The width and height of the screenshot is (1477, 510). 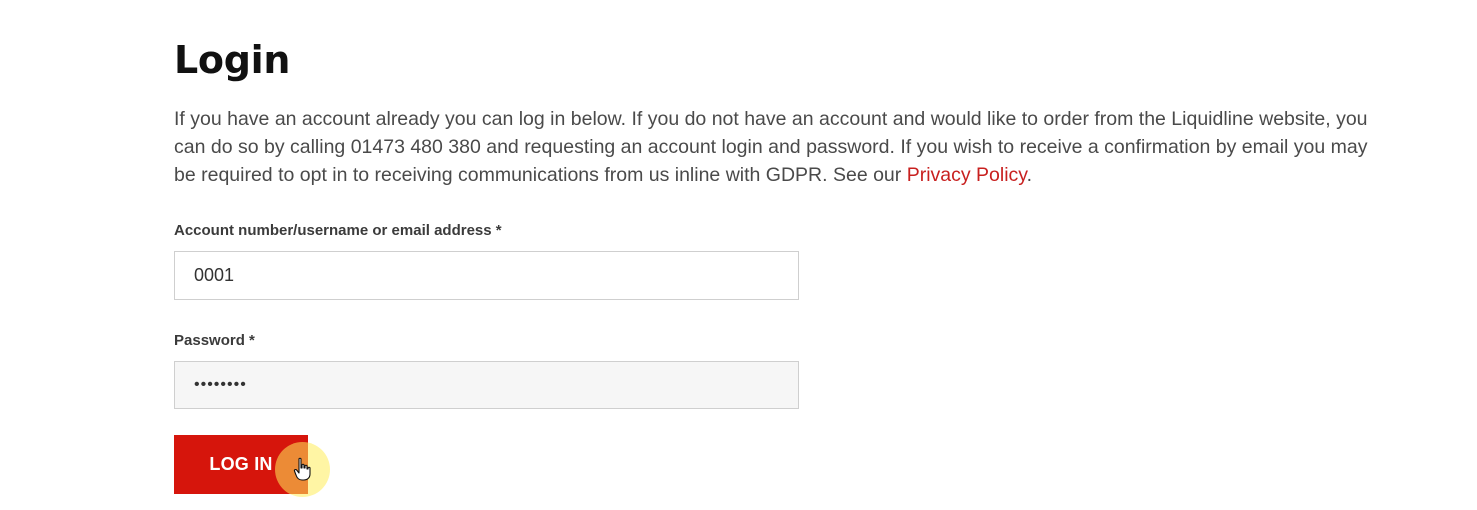 What do you see at coordinates (241, 464) in the screenshot?
I see `login-button: LOG IN` at bounding box center [241, 464].